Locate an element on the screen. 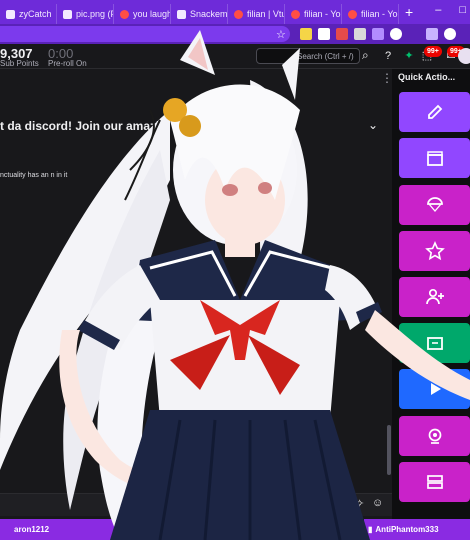 The height and width of the screenshot is (540, 470). bits-icon: ✧ is located at coordinates (359, 503).